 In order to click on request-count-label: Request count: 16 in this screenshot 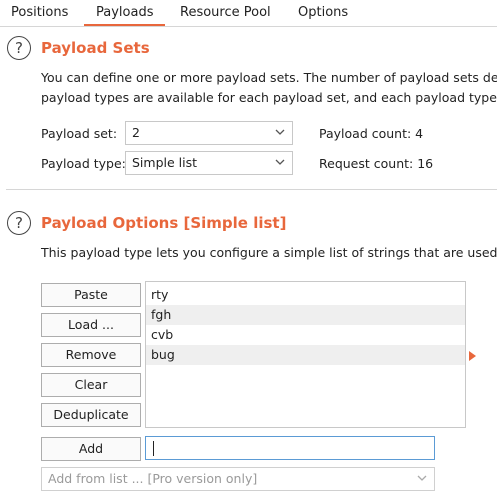, I will do `click(376, 163)`.